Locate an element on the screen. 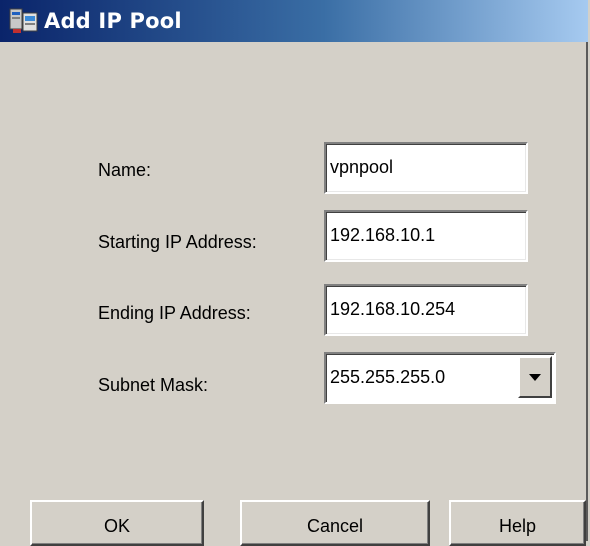 The width and height of the screenshot is (590, 546). dialog-title: Add IP Pool is located at coordinates (113, 21).